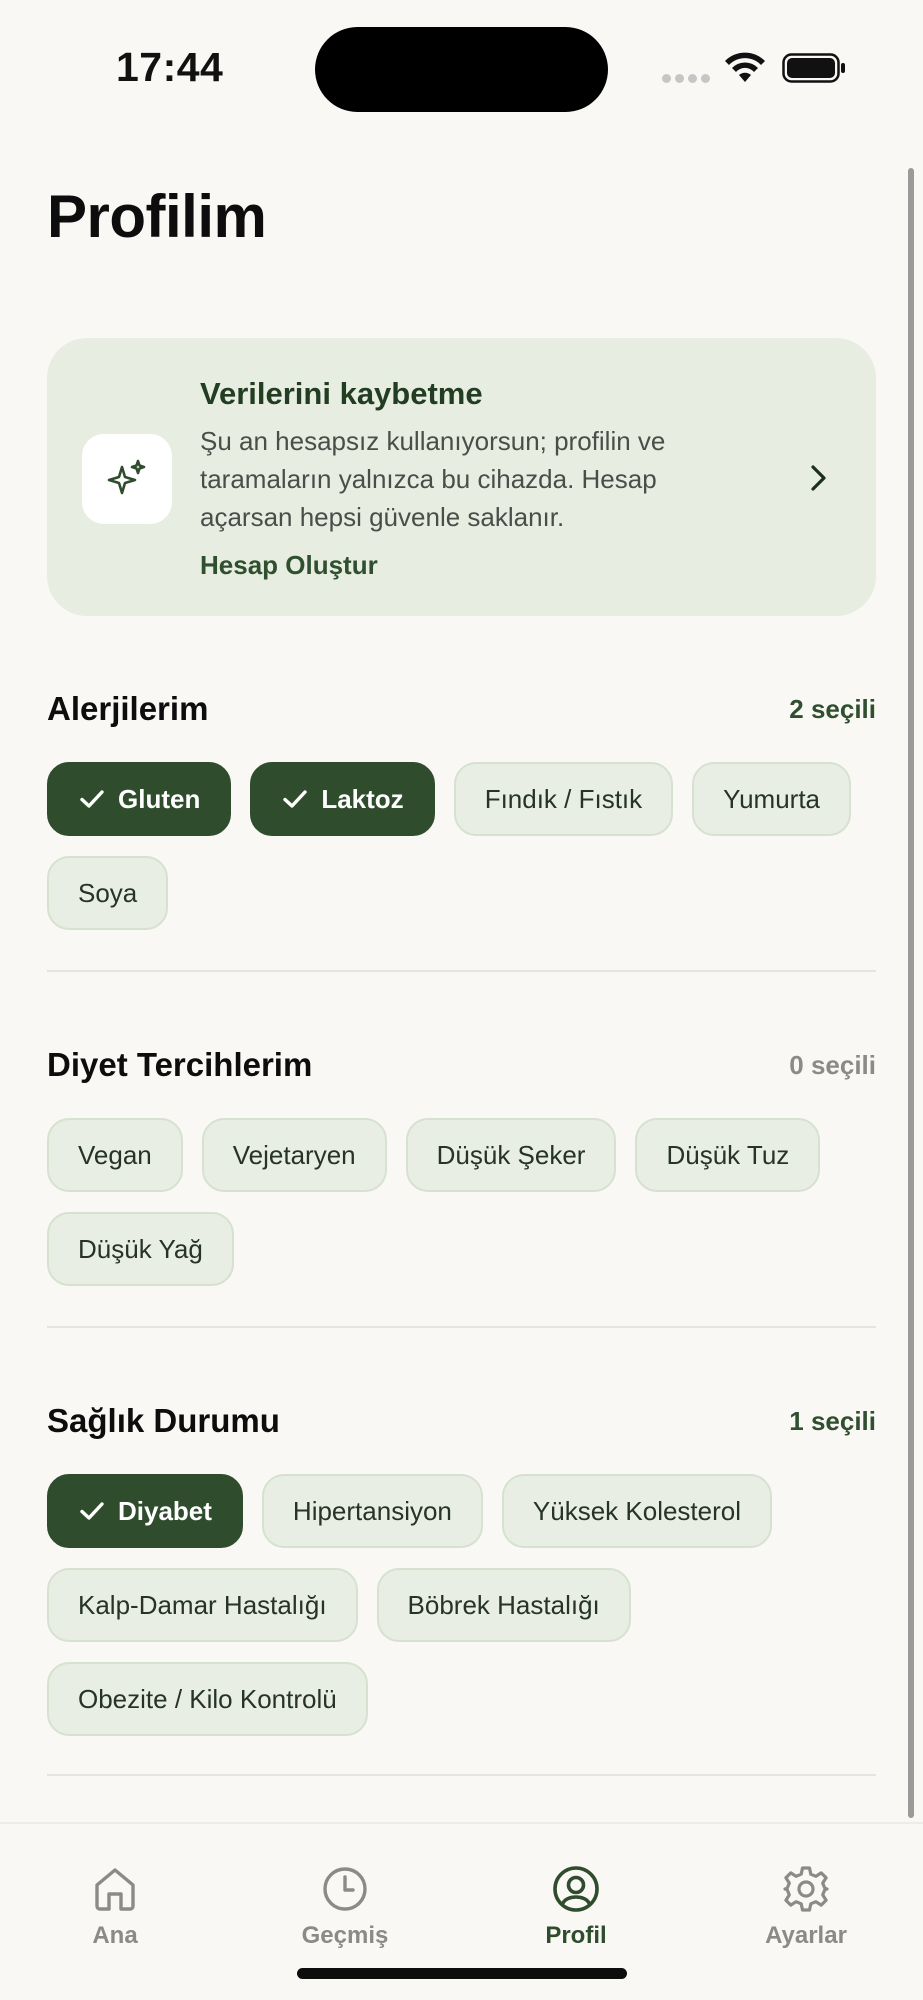 This screenshot has height=2000, width=923. I want to click on chip-label: Yumurta, so click(771, 798).